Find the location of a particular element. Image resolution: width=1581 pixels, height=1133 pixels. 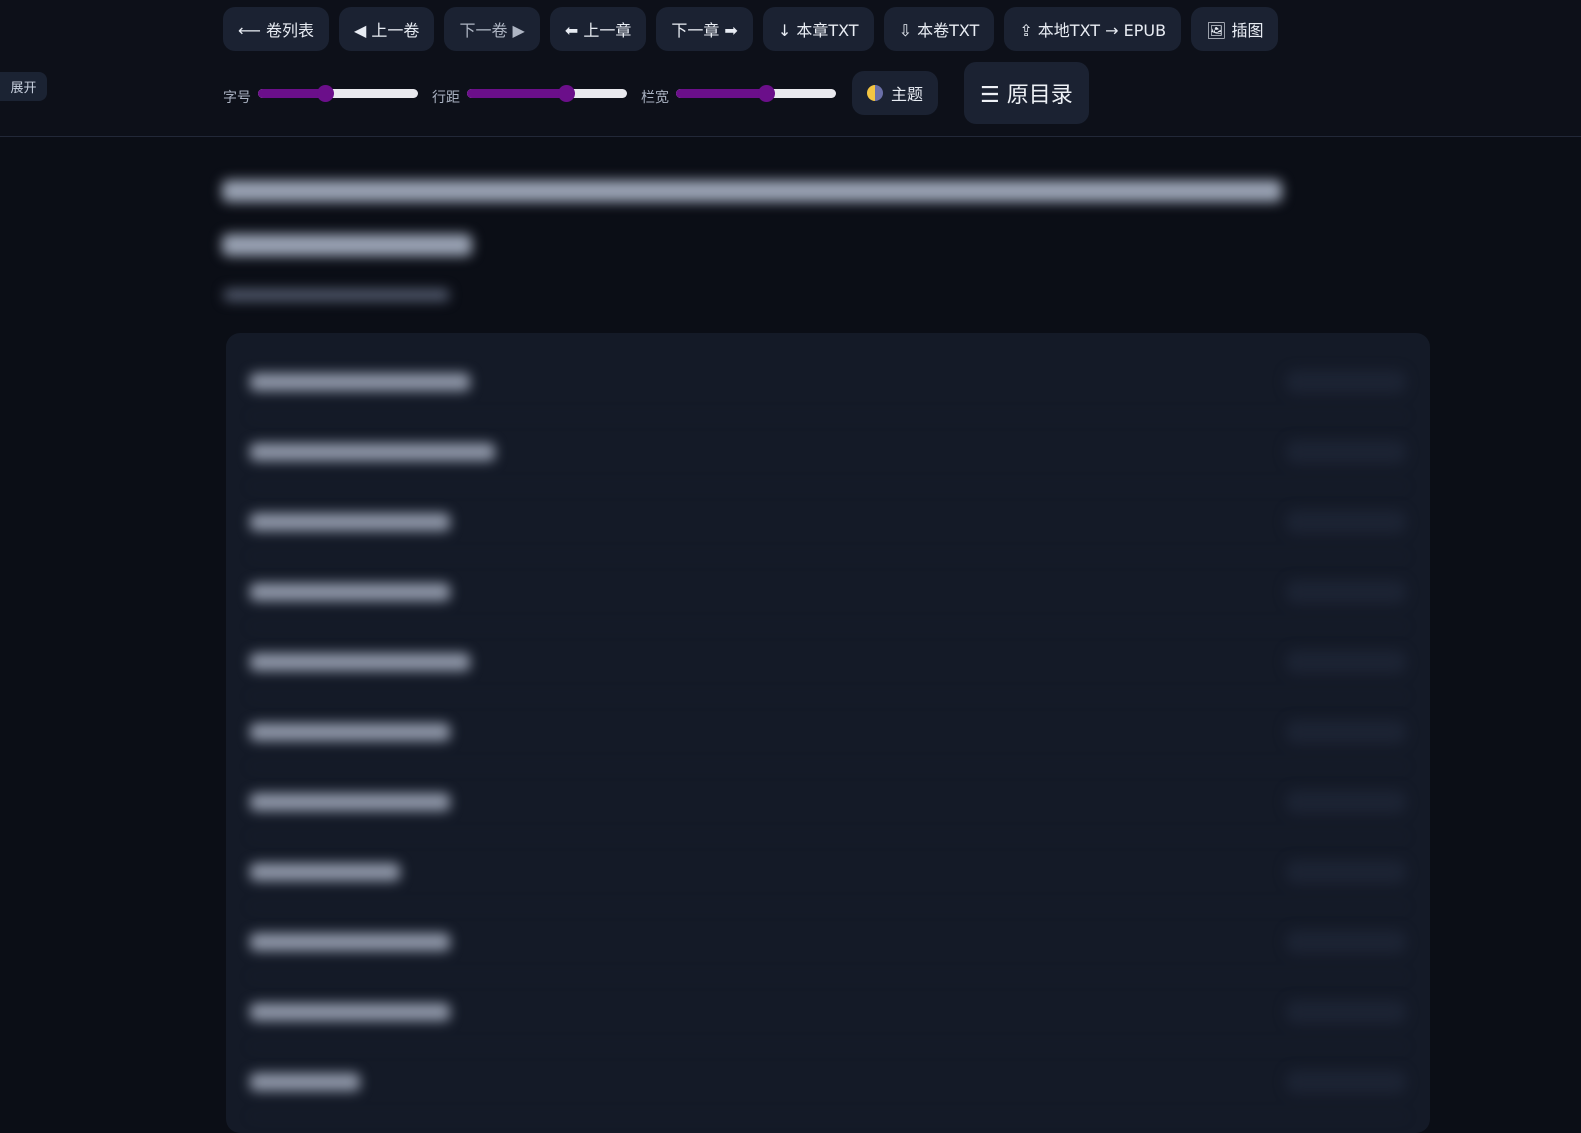

line-height-slider is located at coordinates (547, 93).